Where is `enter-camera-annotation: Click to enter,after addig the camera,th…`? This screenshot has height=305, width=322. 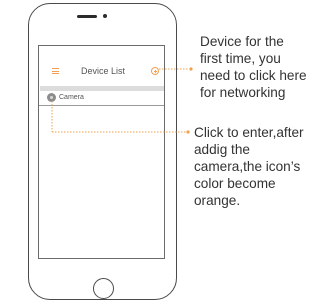
enter-camera-annotation: Click to enter,after addig the camera,th… is located at coordinates (249, 166).